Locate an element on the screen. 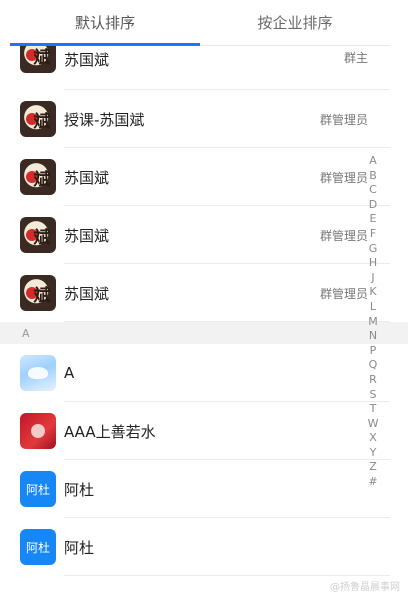 The image size is (408, 600). index-letter: B is located at coordinates (373, 176).